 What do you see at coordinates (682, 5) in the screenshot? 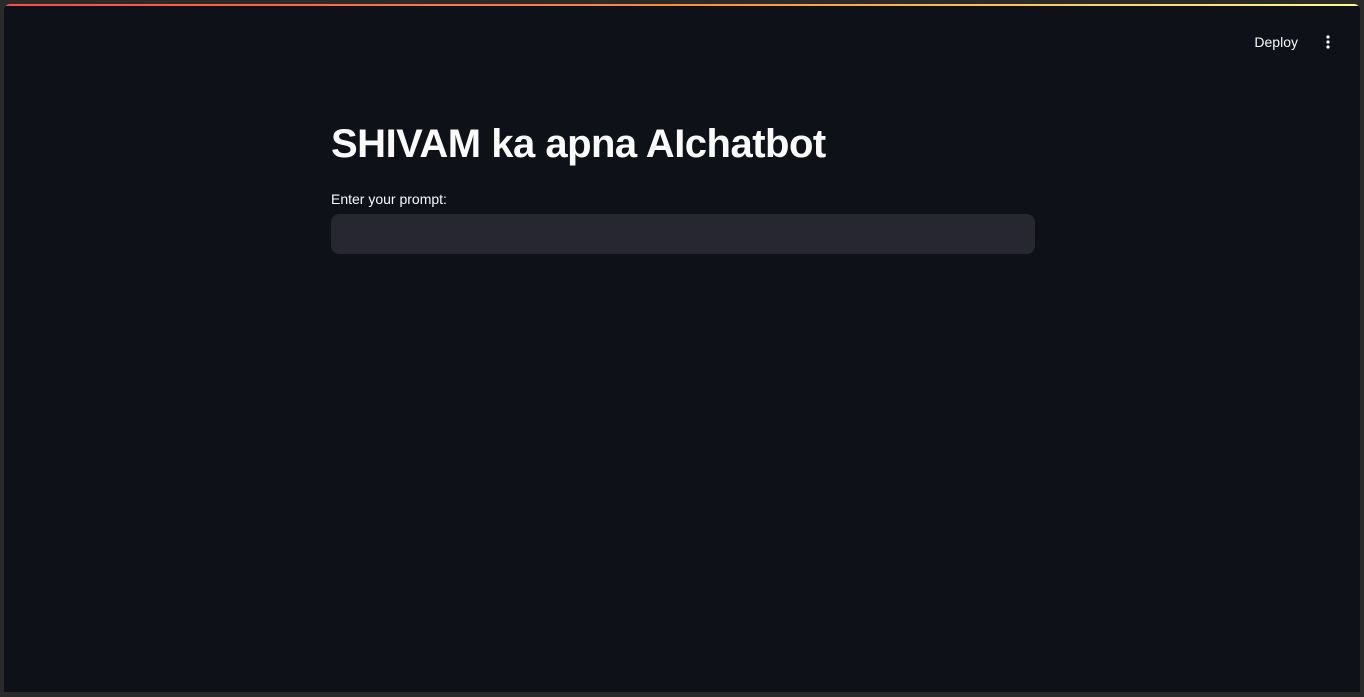
I see `decoration-bar` at bounding box center [682, 5].